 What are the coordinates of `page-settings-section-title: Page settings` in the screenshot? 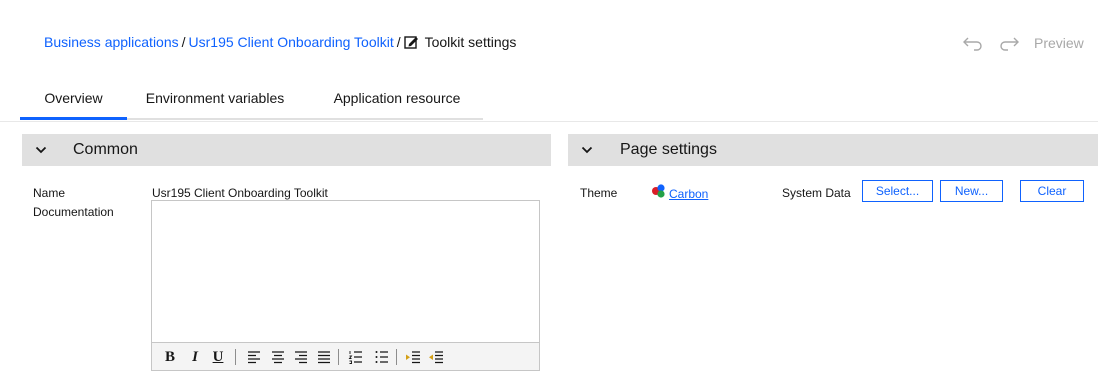 It's located at (668, 149).